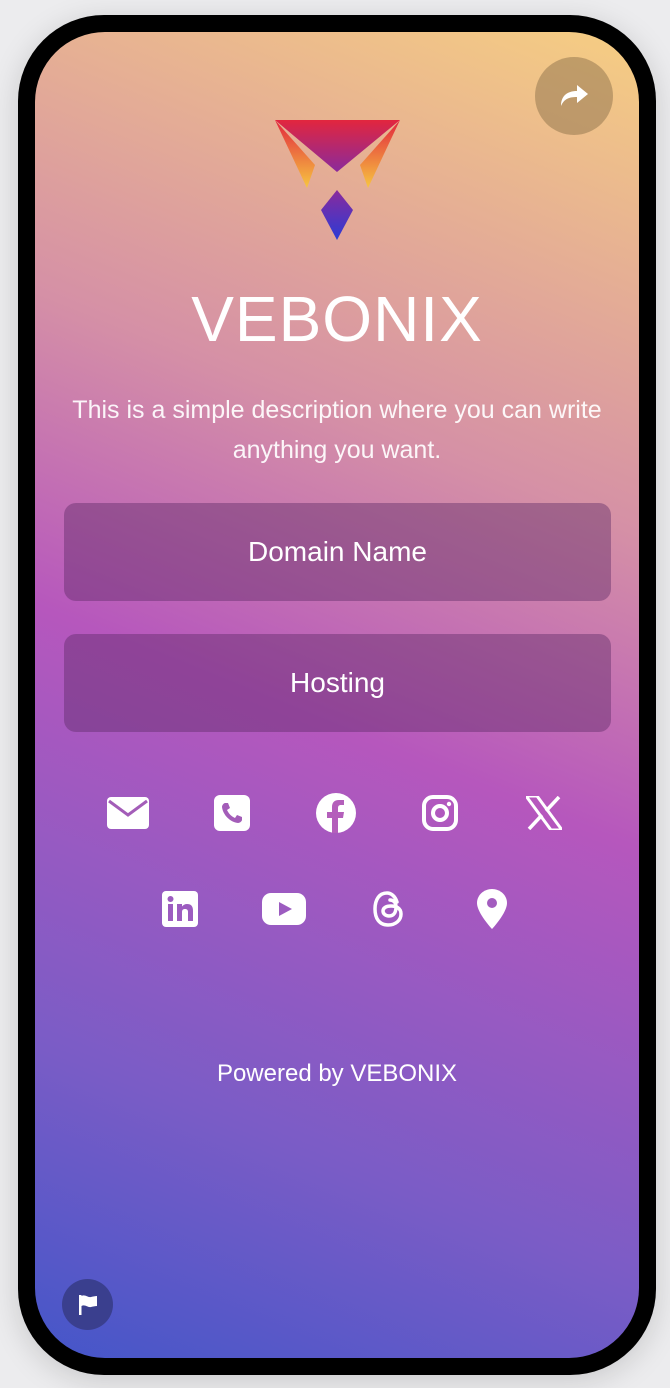 The image size is (670, 1388). What do you see at coordinates (337, 1073) in the screenshot?
I see `powered-by-footer: Powered by VEBONIX` at bounding box center [337, 1073].